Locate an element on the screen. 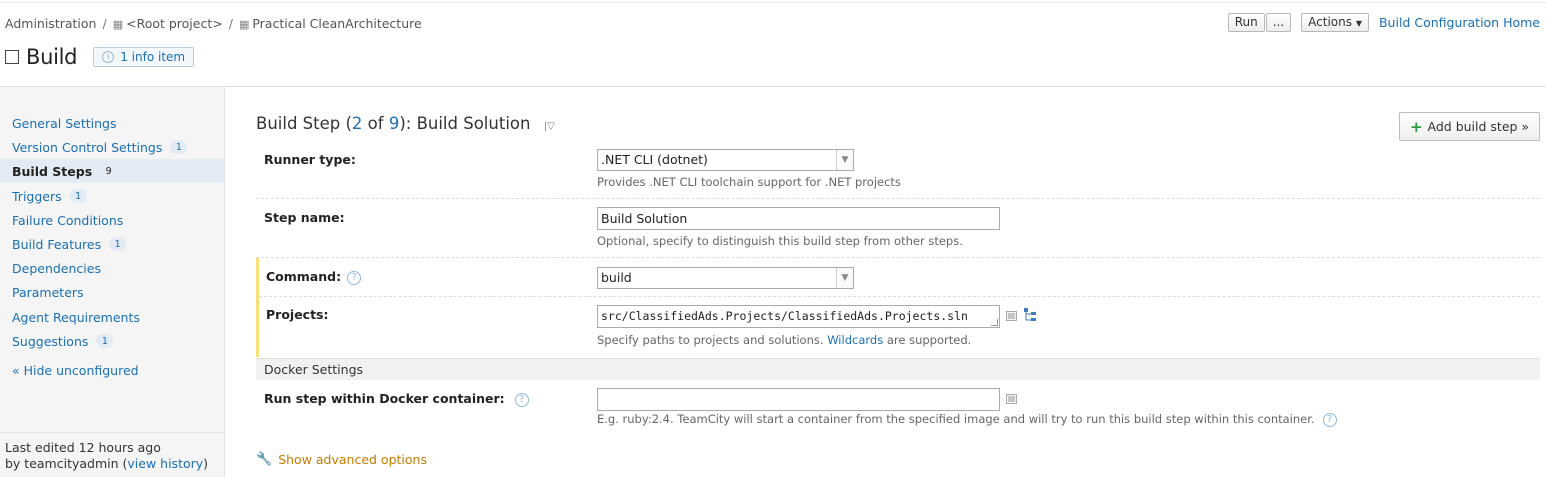 Image resolution: width=1546 pixels, height=477 pixels. info-badge: i 1 info item is located at coordinates (144, 57).